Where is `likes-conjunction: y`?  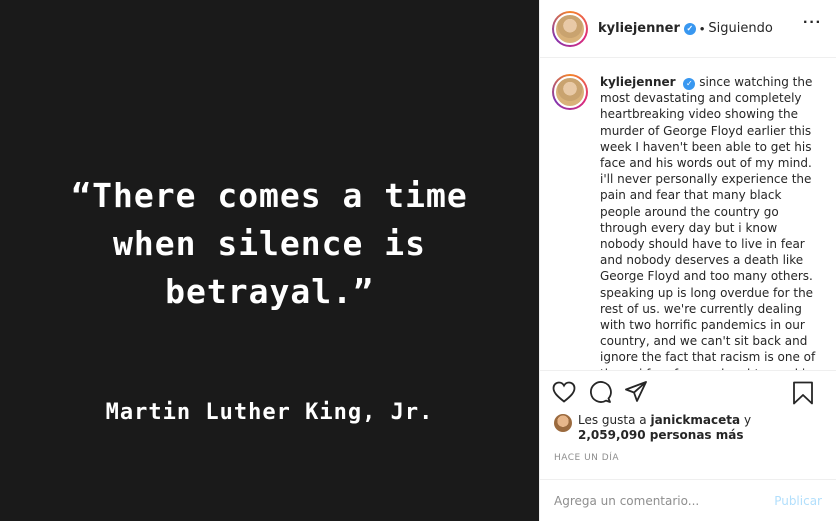
likes-conjunction: y is located at coordinates (747, 420).